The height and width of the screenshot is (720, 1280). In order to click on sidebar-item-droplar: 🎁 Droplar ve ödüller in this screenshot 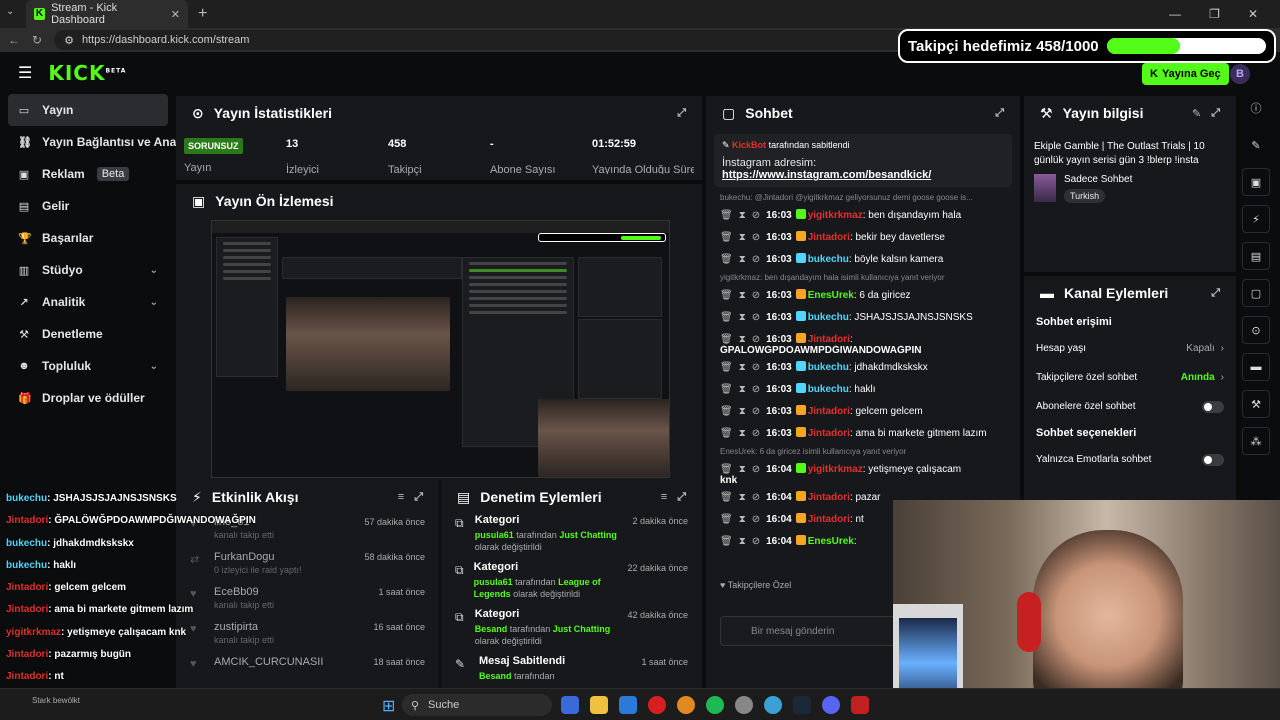, I will do `click(88, 398)`.